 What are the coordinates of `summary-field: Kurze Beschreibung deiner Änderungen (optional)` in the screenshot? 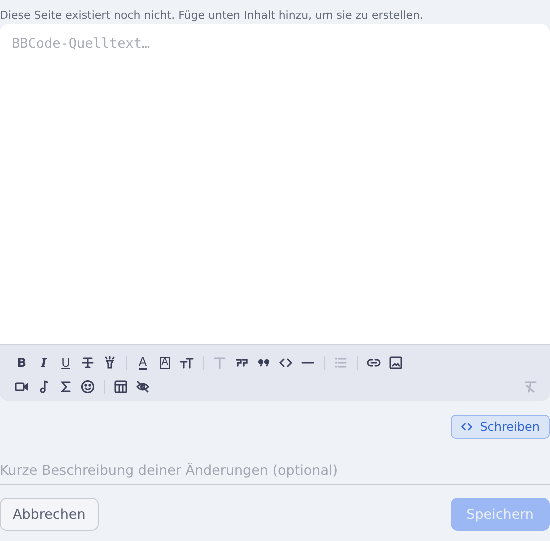 It's located at (275, 471).